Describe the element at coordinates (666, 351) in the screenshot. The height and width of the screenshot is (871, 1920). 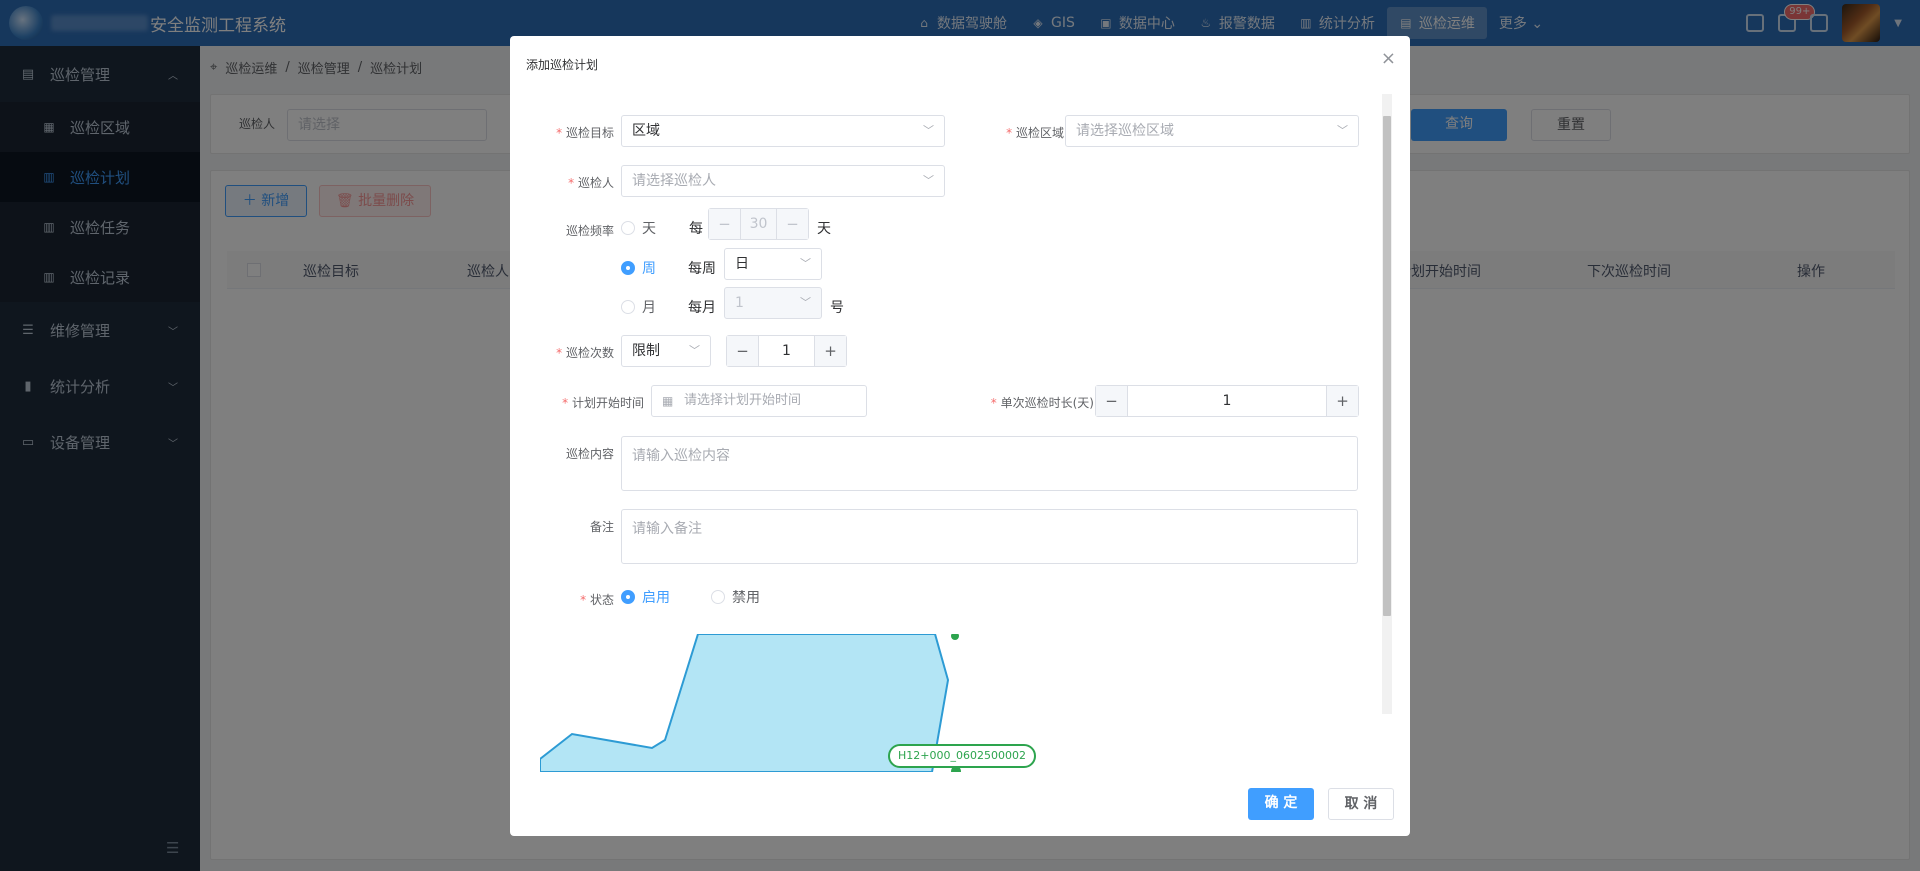
I see `count-mode-select: 限制 ﹀` at that location.